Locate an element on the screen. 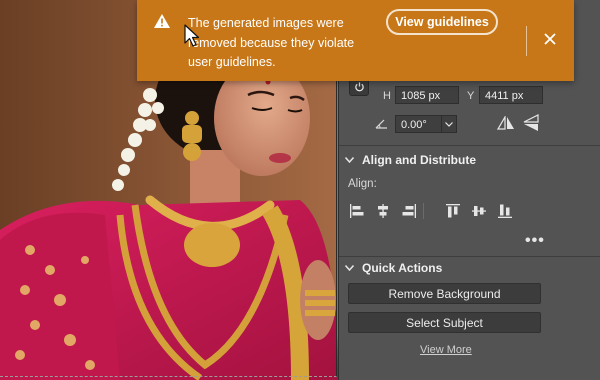 This screenshot has width=600, height=380. close-icon is located at coordinates (550, 39).